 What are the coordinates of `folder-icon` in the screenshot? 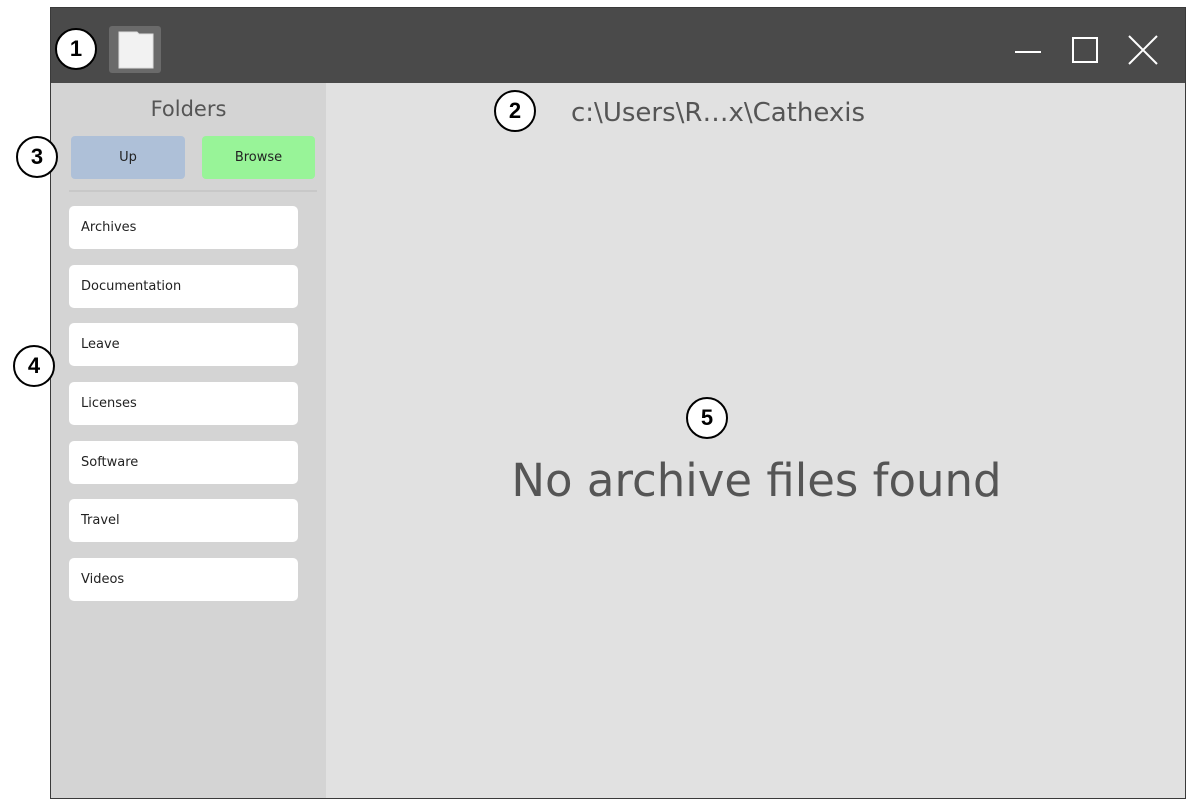 It's located at (135, 49).